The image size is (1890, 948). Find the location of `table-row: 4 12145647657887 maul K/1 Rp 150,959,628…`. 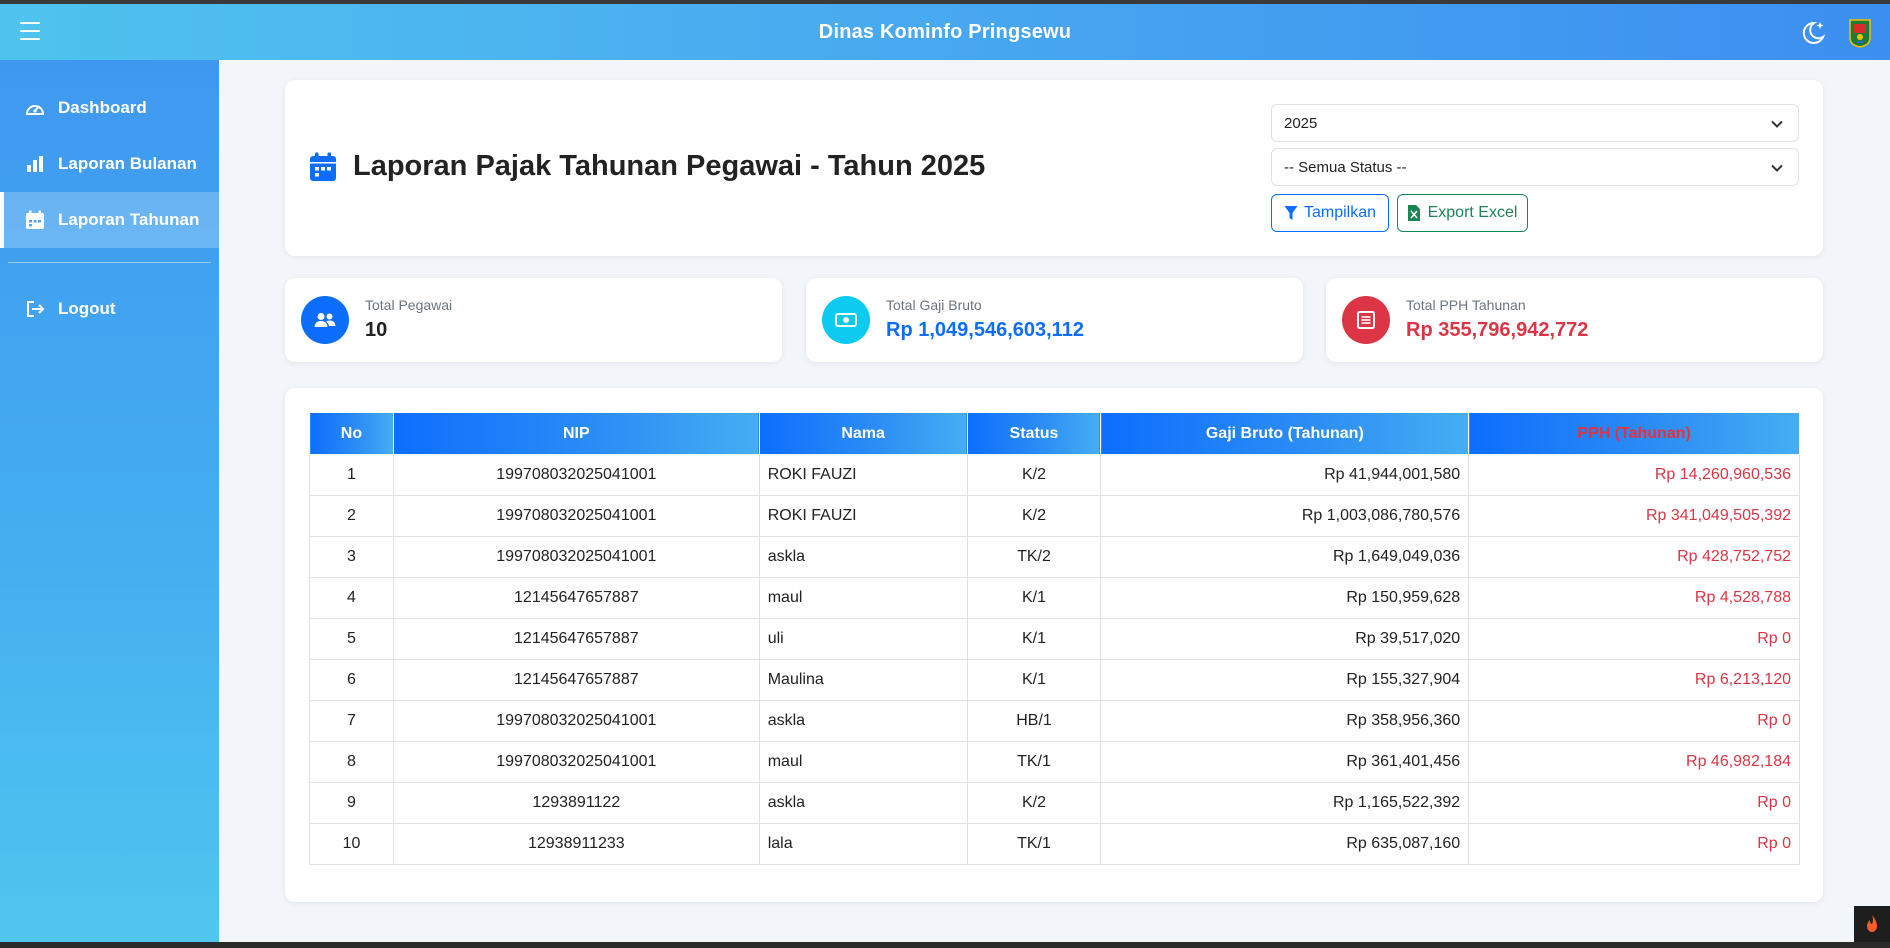

table-row: 4 12145647657887 maul K/1 Rp 150,959,628… is located at coordinates (1054, 598).